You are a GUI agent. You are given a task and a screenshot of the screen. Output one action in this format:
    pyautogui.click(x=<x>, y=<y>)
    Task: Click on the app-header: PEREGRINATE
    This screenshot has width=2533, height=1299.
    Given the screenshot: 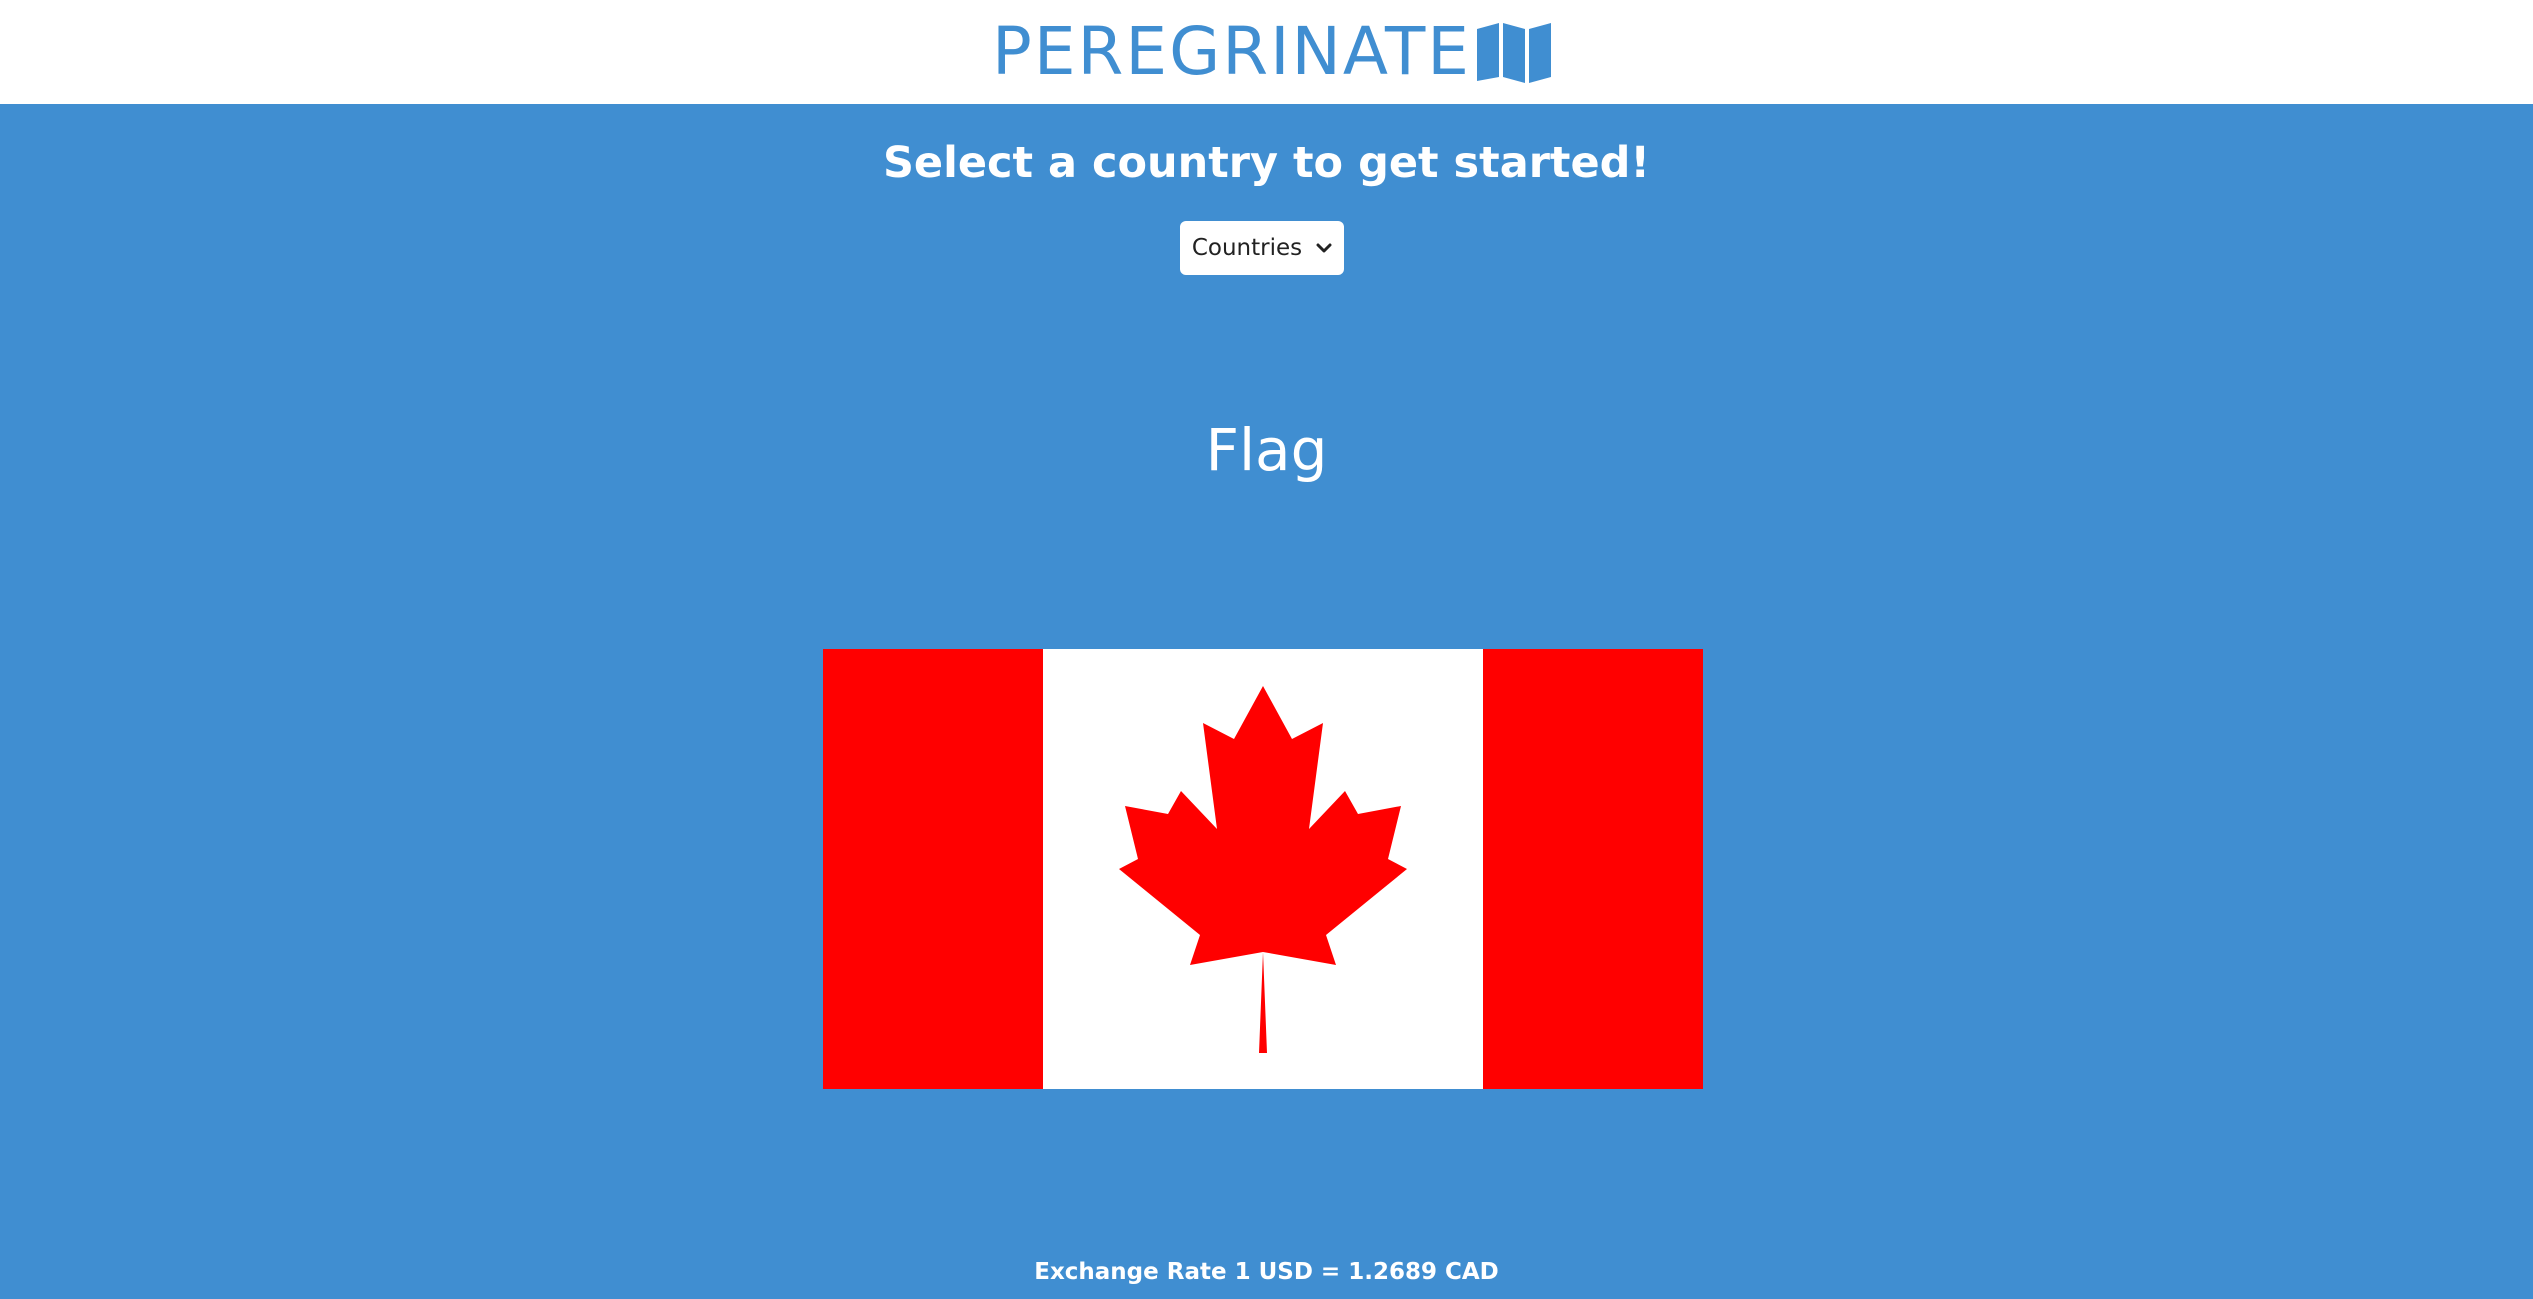 What is the action you would take?
    pyautogui.click(x=1266, y=52)
    